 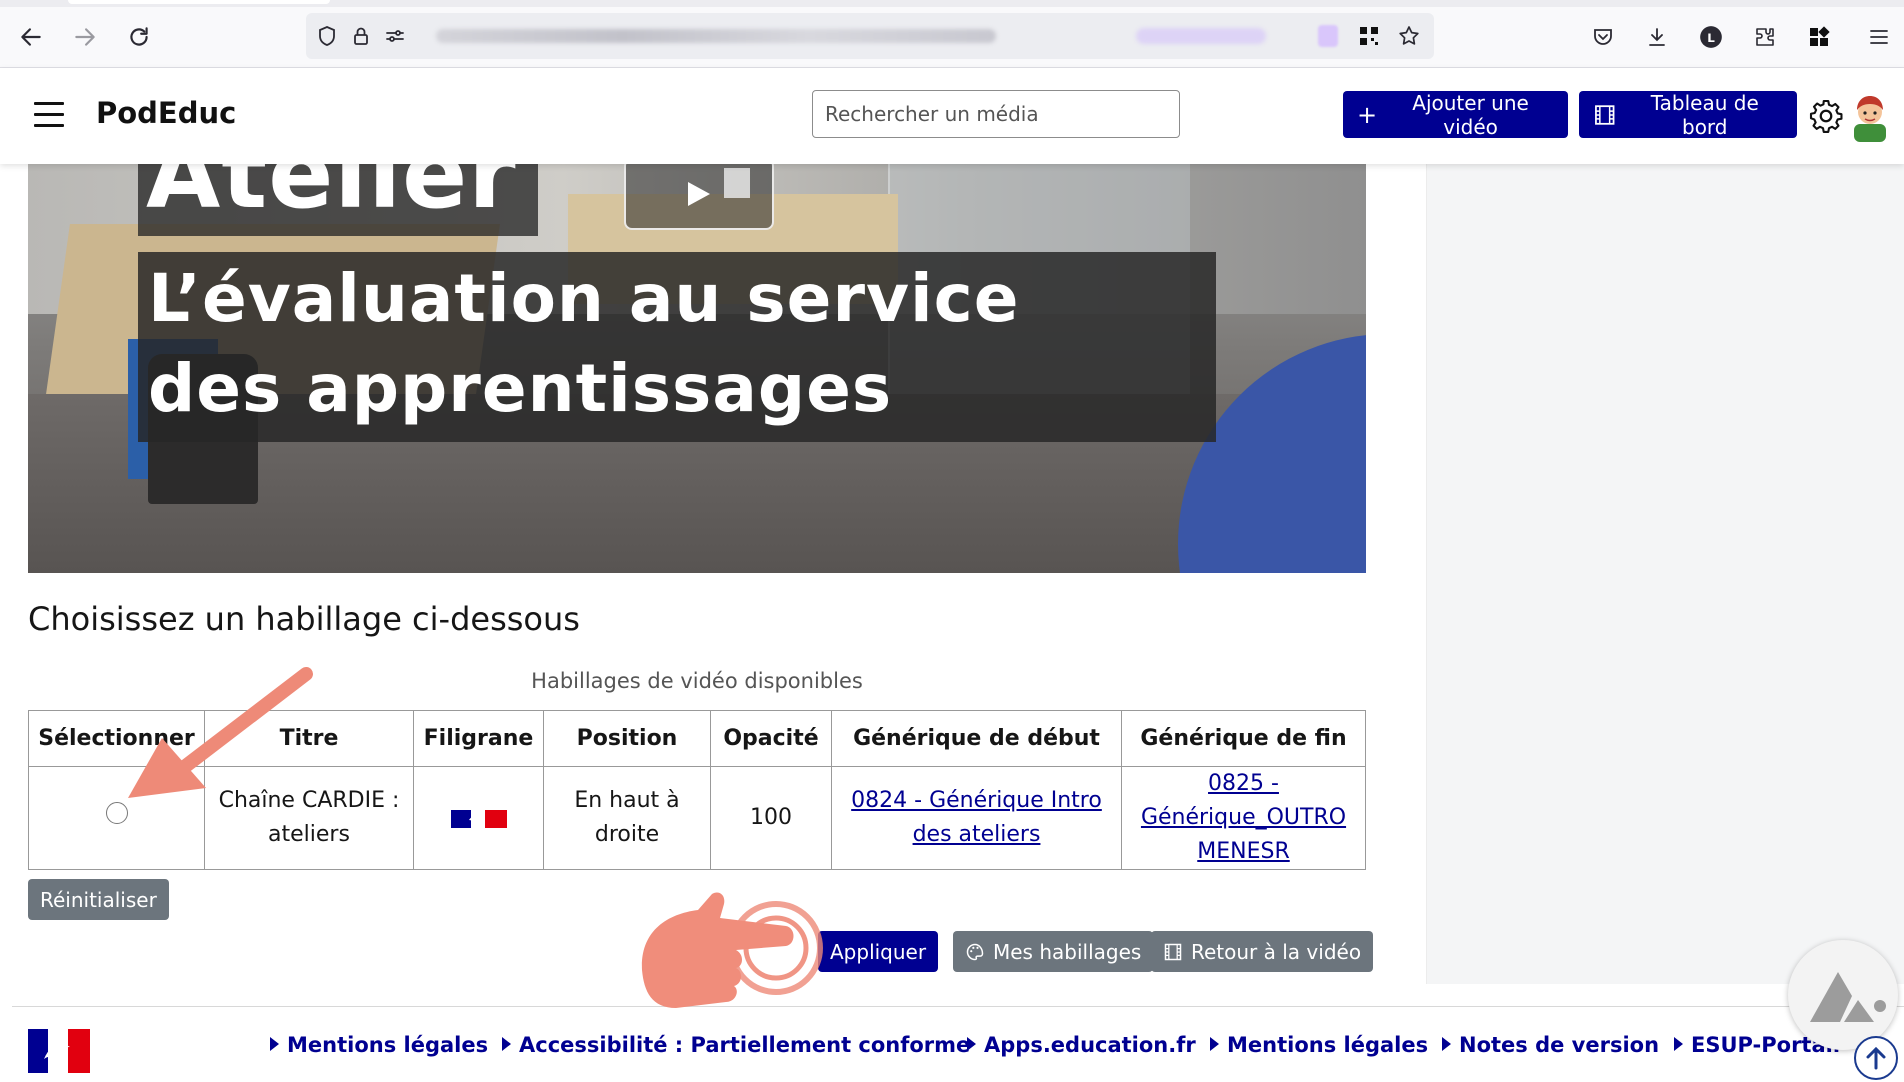 I want to click on intro-cell: 0824 - Générique Intro des ateliers, so click(x=976, y=818).